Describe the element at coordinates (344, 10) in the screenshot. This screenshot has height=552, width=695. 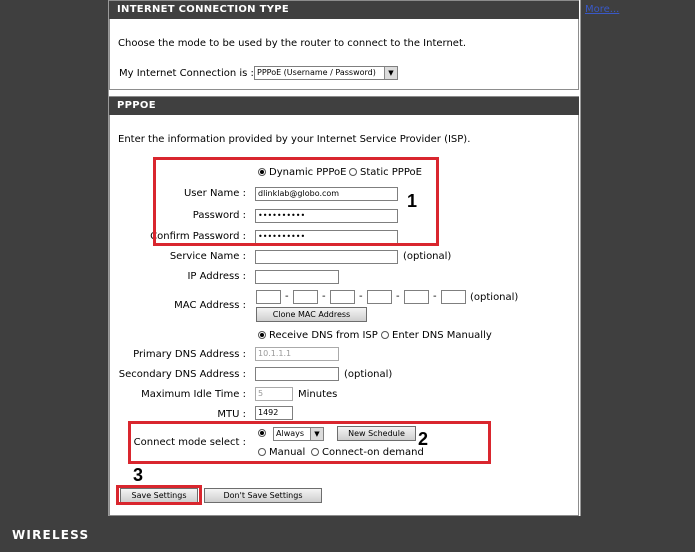
I see `internet-connection-title: INTERNET CONNECTION TYPE` at that location.